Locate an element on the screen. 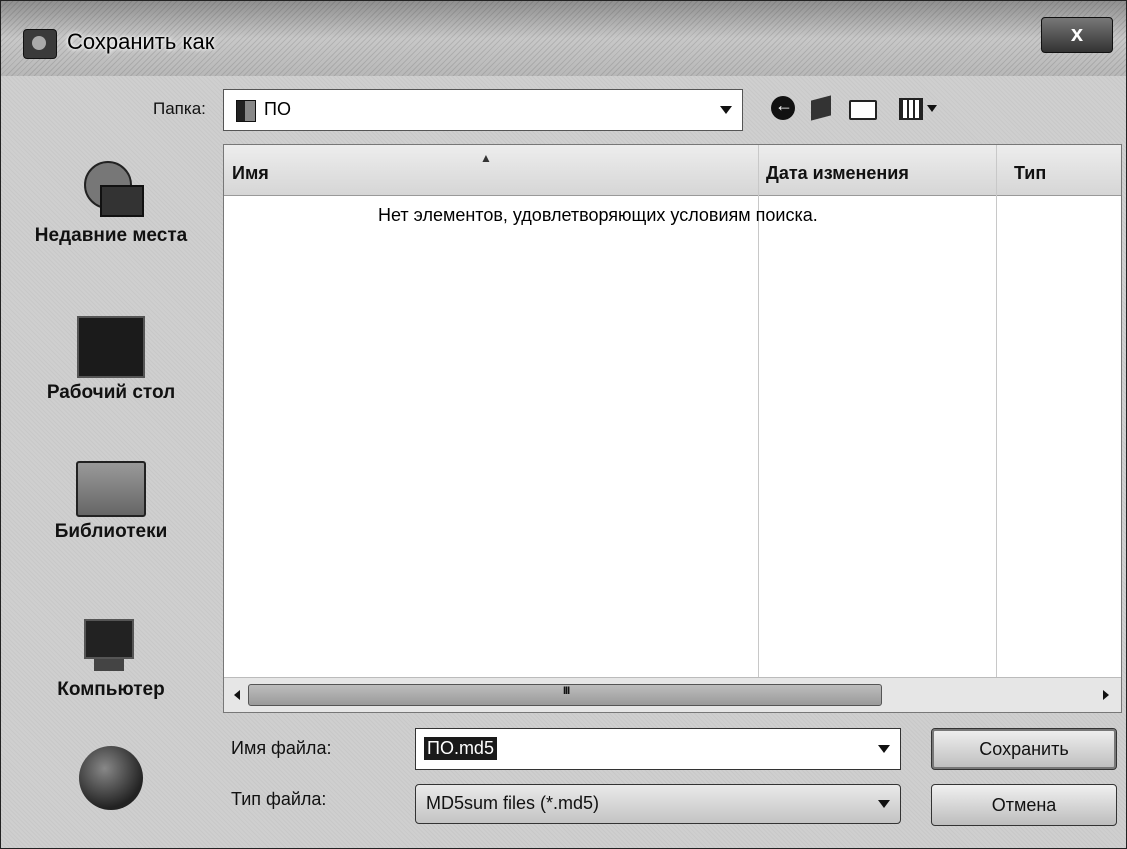 Image resolution: width=1127 pixels, height=849 pixels. horizontal-scrollbar is located at coordinates (672, 694).